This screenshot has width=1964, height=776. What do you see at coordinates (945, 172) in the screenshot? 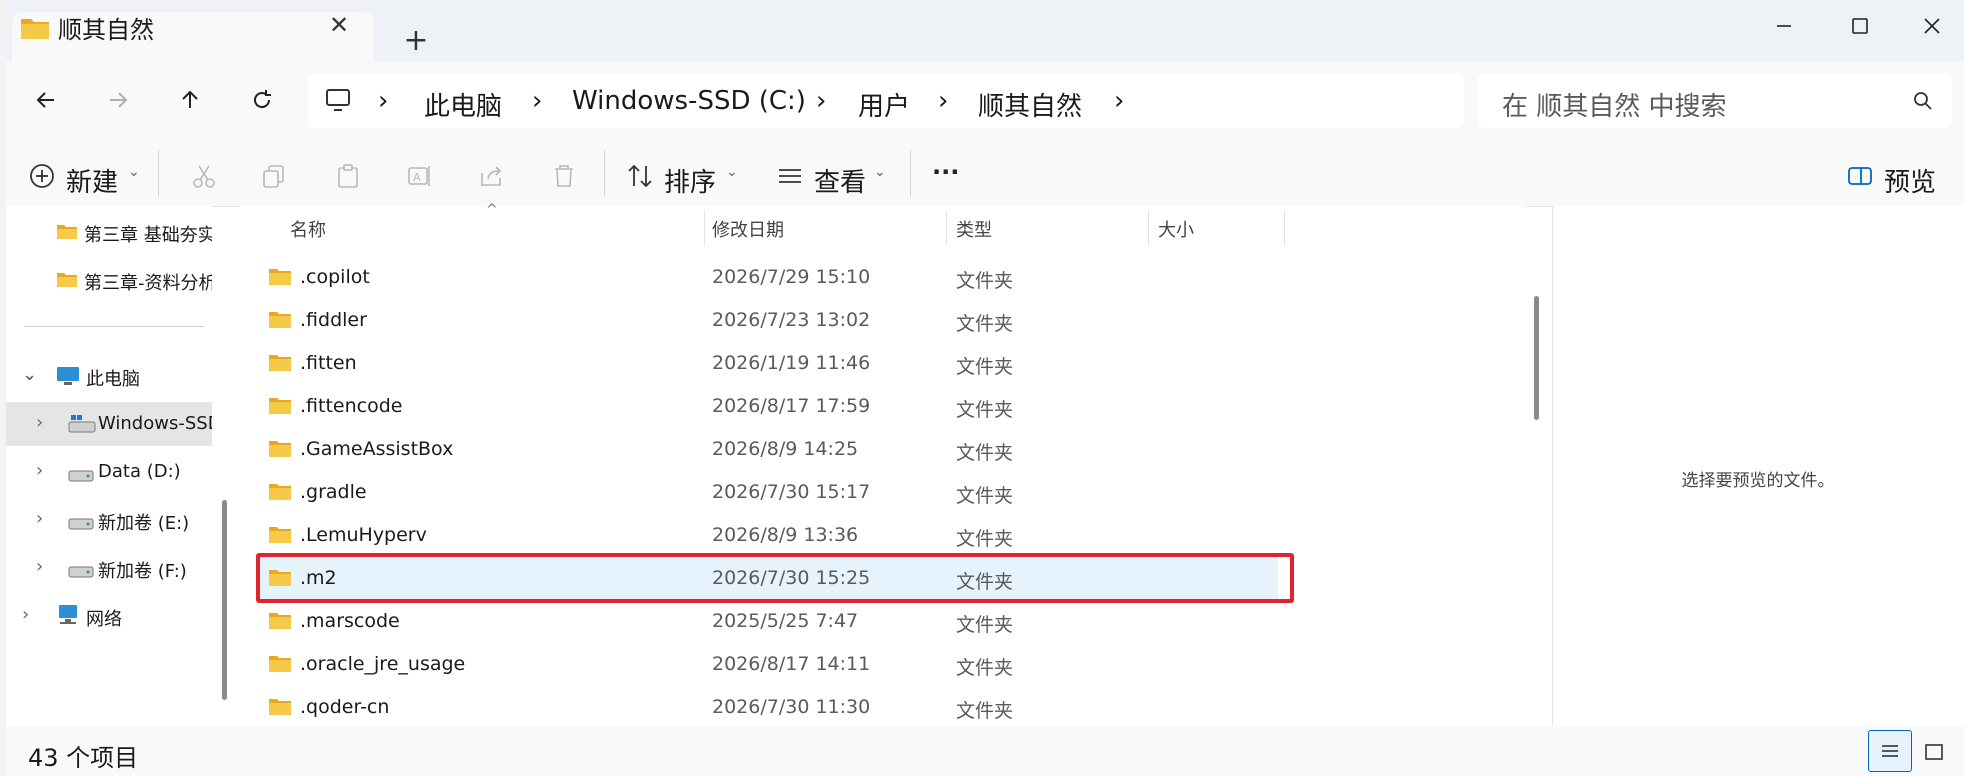
I see `more-options-button: ···` at bounding box center [945, 172].